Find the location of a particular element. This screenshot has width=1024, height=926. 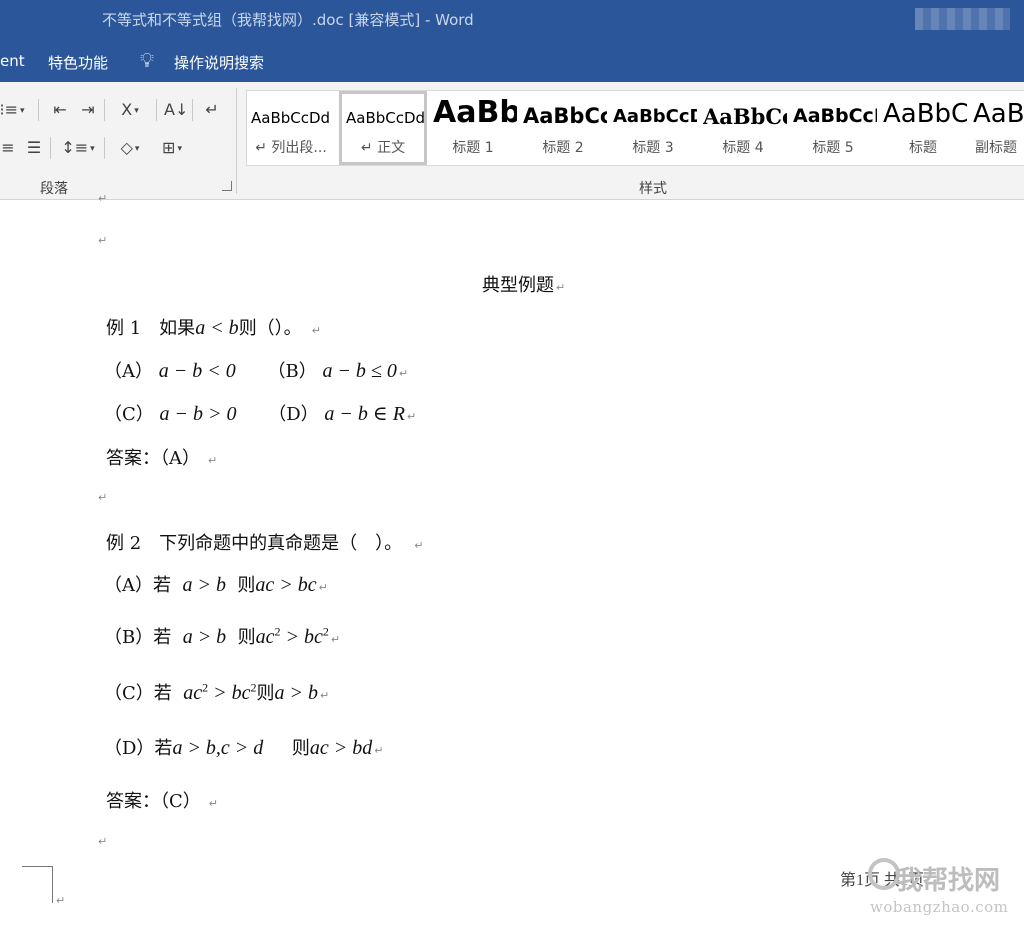

ribbon-tabs: ent 特色功能 💡︎ 操作说明搜索 is located at coordinates (512, 60).